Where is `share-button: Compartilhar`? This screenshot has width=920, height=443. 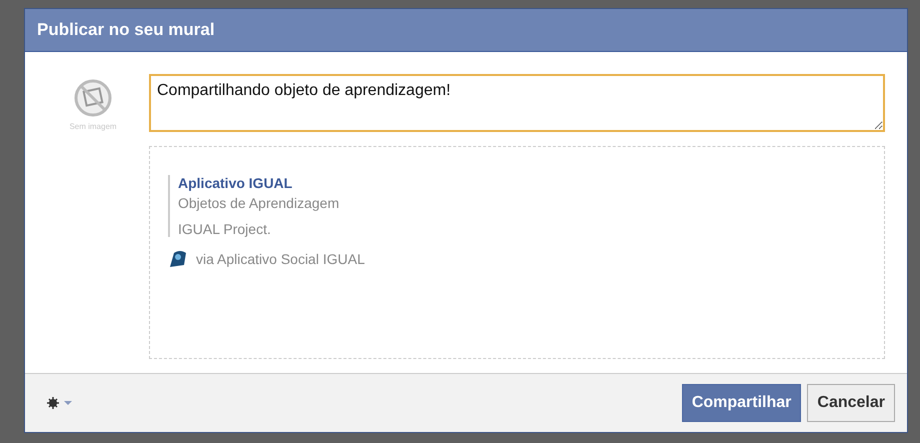 share-button: Compartilhar is located at coordinates (742, 403).